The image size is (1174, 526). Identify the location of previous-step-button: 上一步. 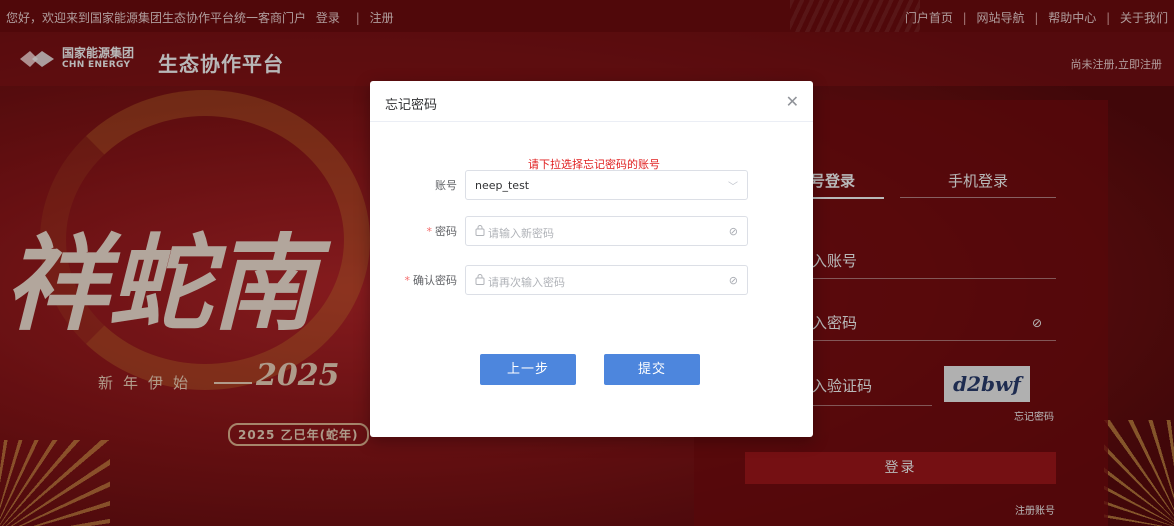
(528, 369).